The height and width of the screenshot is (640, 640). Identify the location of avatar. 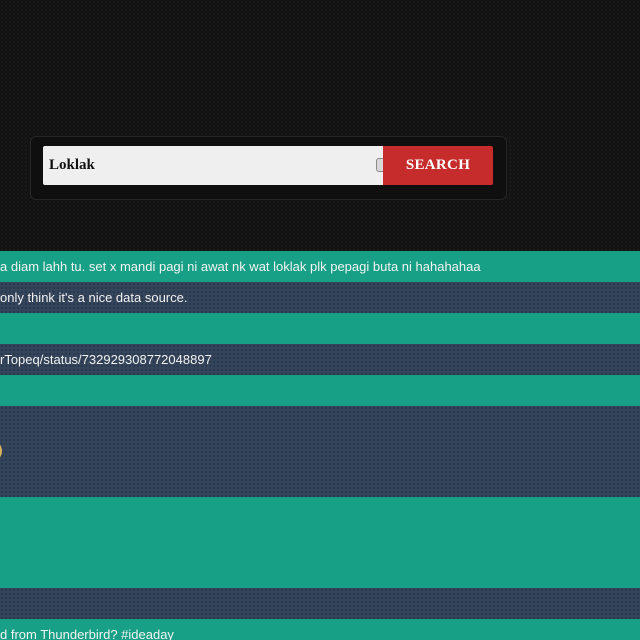
(1, 451).